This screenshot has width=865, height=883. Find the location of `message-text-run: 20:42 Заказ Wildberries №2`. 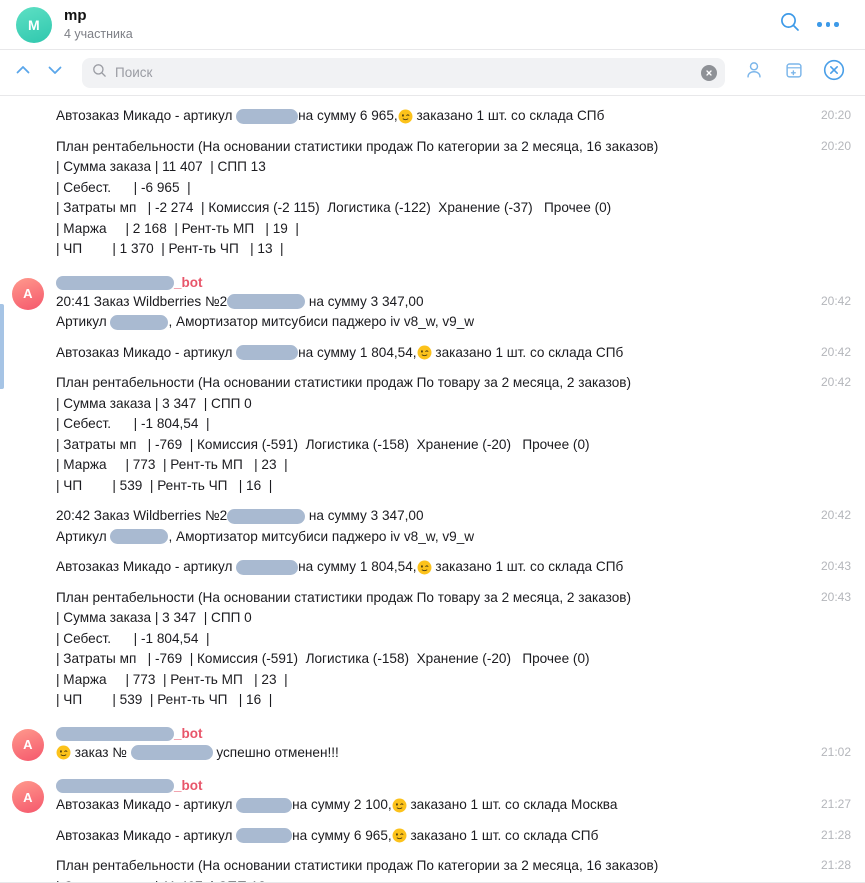

message-text-run: 20:42 Заказ Wildberries №2 is located at coordinates (142, 515).